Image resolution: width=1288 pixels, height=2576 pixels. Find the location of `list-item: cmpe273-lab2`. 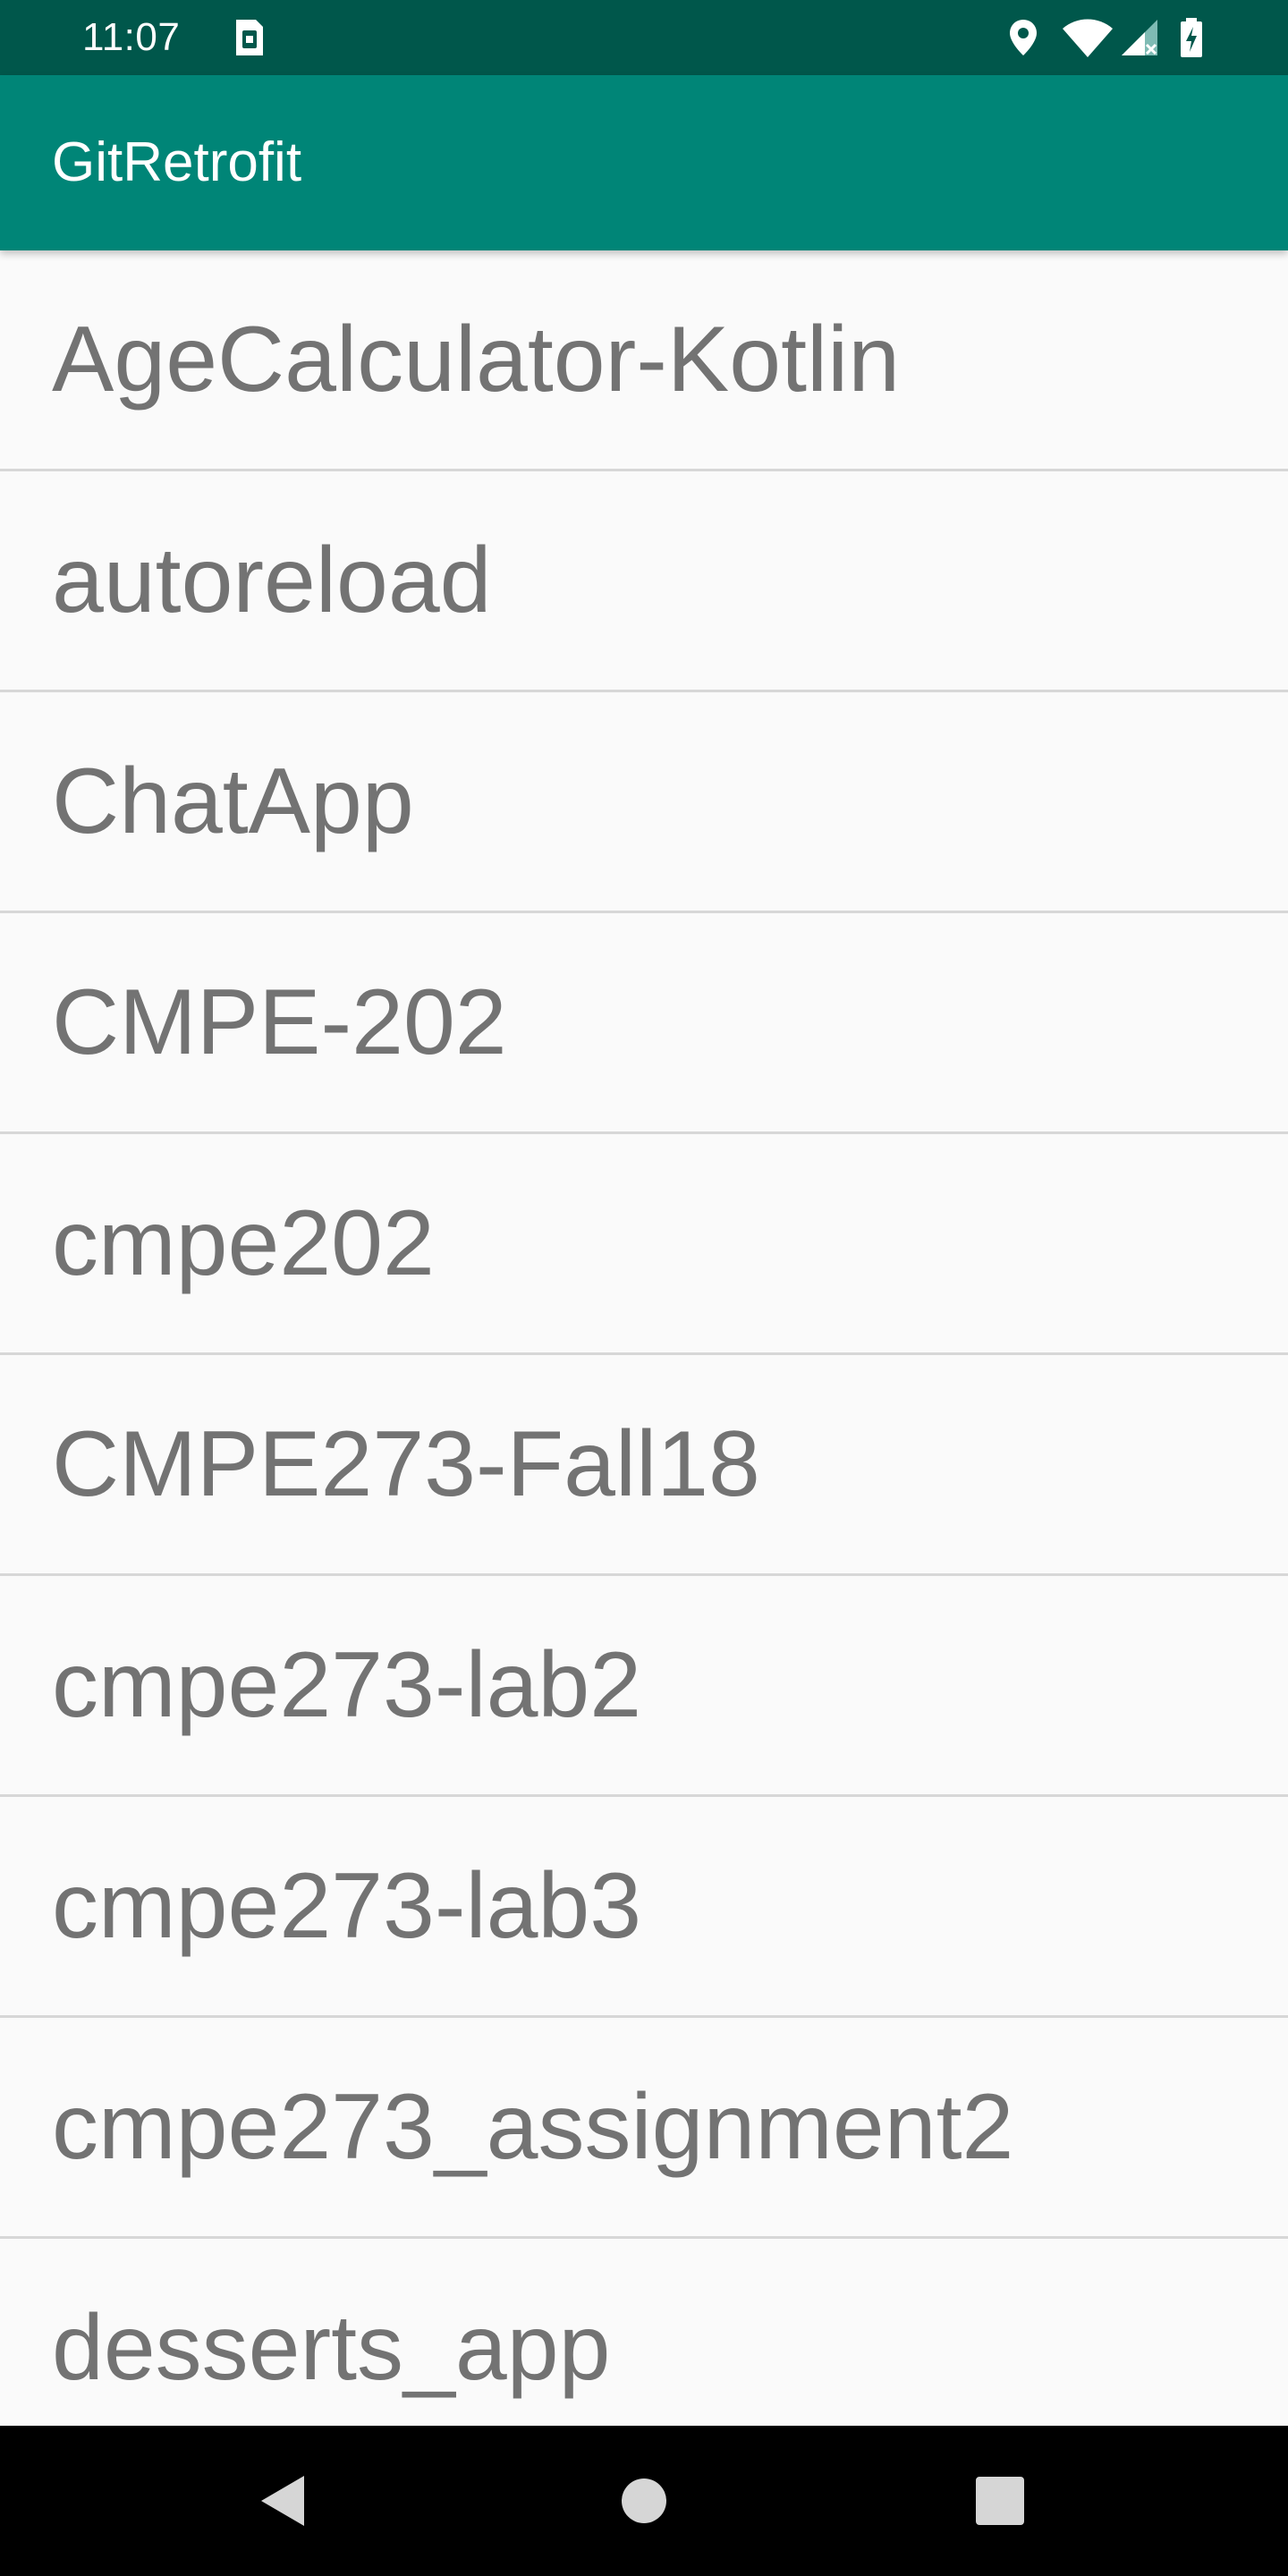

list-item: cmpe273-lab2 is located at coordinates (644, 1686).